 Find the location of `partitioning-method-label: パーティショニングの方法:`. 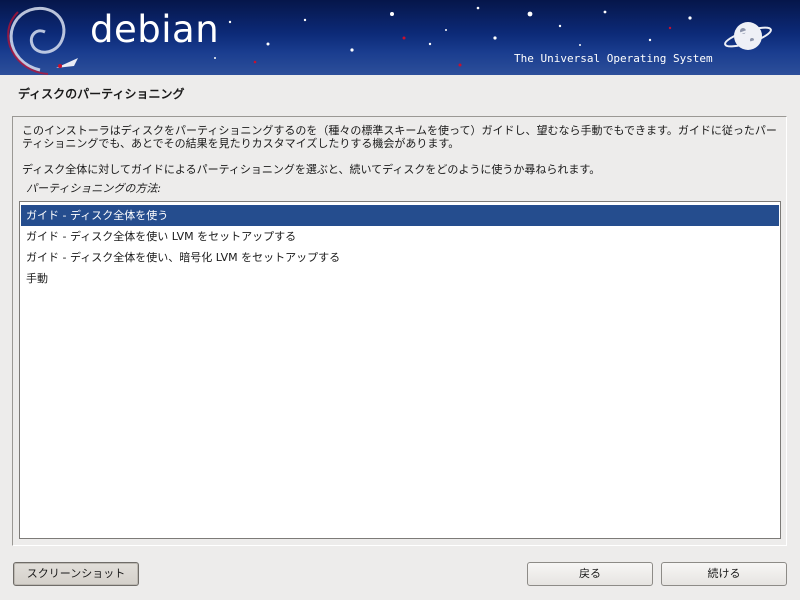

partitioning-method-label: パーティショニングの方法: is located at coordinates (94, 188).